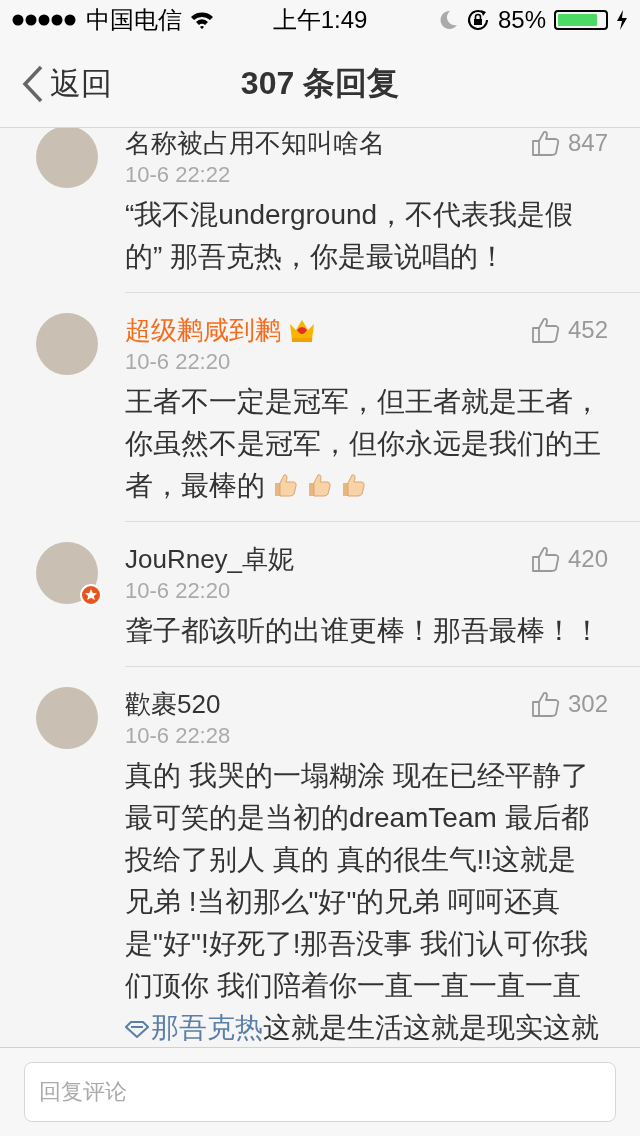  Describe the element at coordinates (178, 736) in the screenshot. I see `comment-time: 10-6 22:28` at that location.